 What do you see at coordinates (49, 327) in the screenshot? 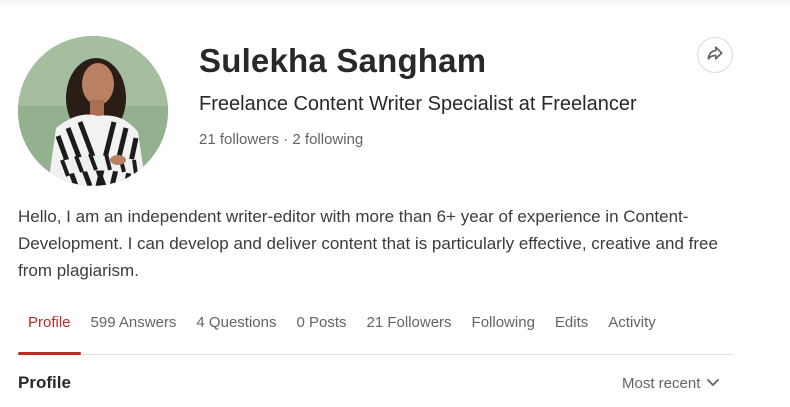
I see `tab-profile: Profile` at bounding box center [49, 327].